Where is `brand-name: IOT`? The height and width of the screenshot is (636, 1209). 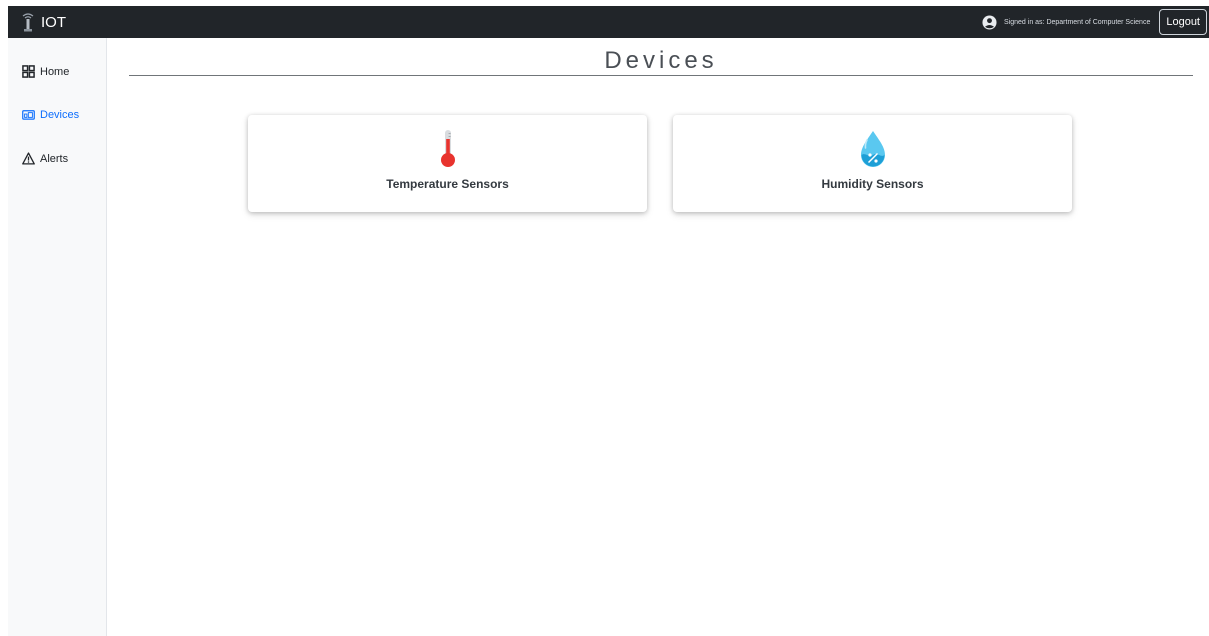 brand-name: IOT is located at coordinates (53, 22).